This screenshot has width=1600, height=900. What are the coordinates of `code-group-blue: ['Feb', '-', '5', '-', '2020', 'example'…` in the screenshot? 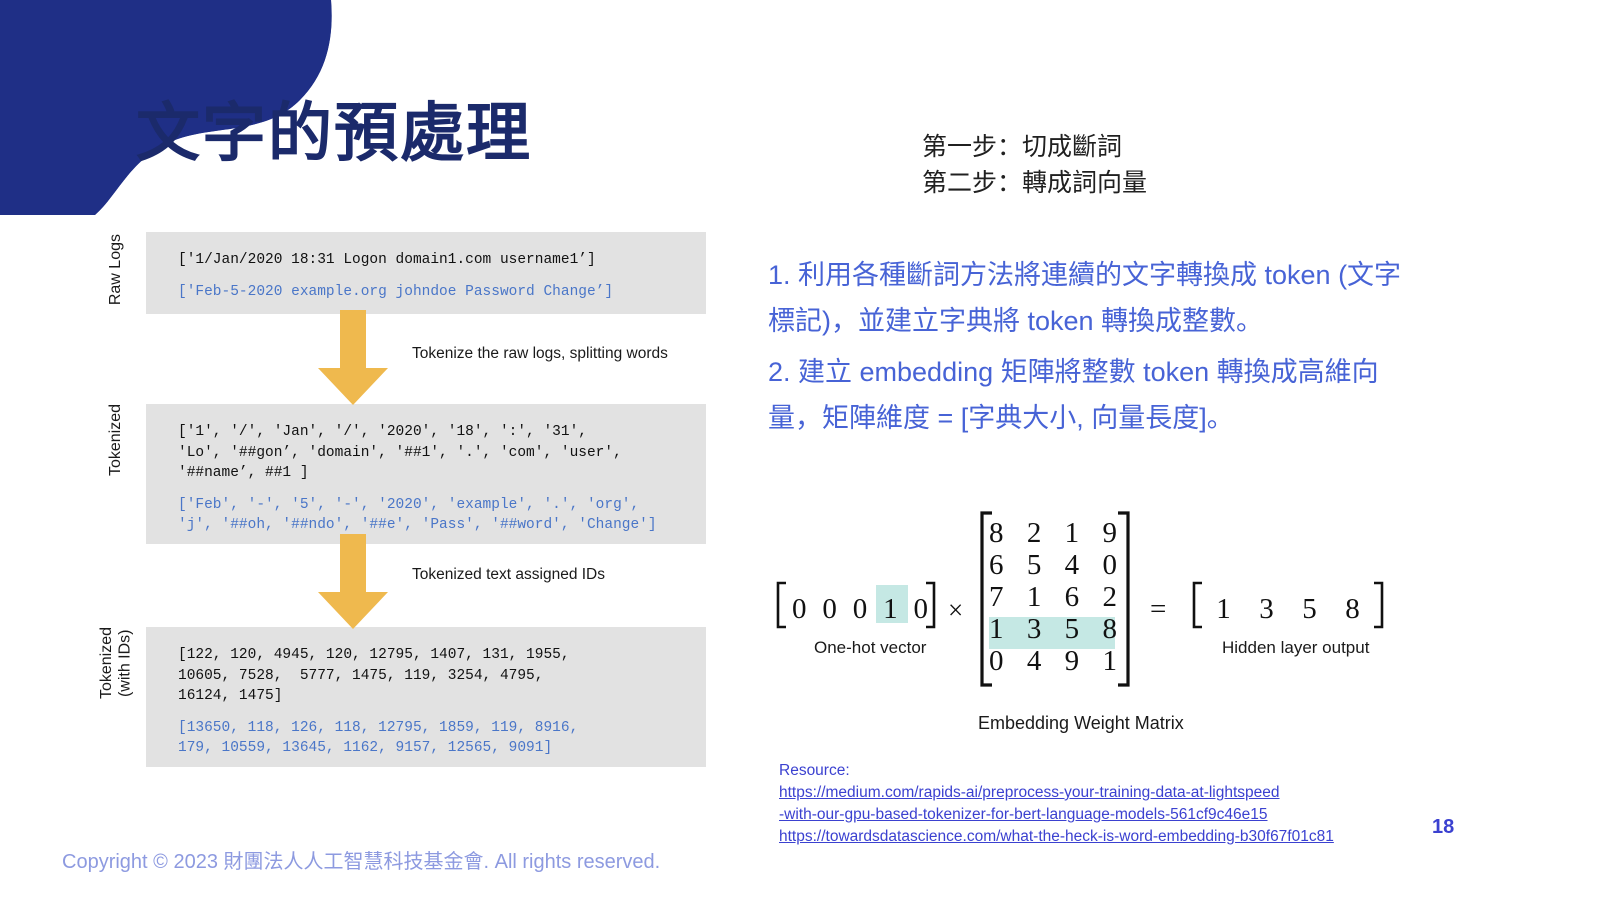 It's located at (442, 515).